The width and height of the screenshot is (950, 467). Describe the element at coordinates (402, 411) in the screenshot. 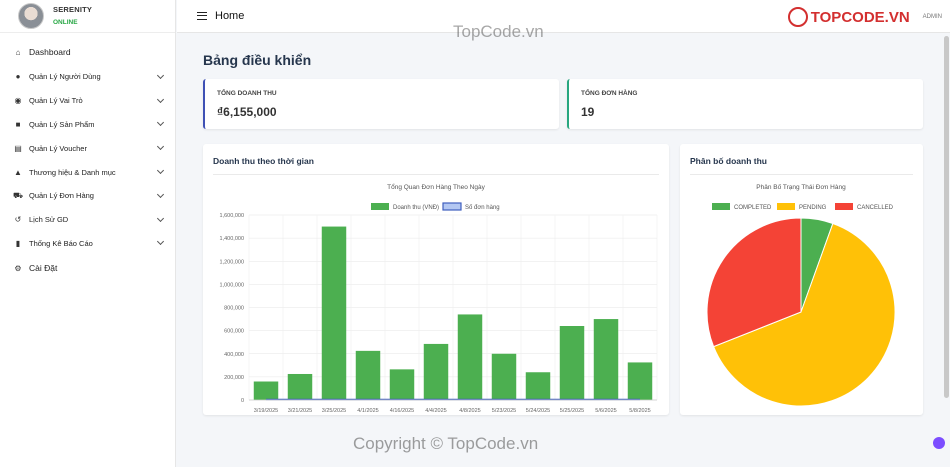

I see `x-tick-label: 4/16/2025` at that location.